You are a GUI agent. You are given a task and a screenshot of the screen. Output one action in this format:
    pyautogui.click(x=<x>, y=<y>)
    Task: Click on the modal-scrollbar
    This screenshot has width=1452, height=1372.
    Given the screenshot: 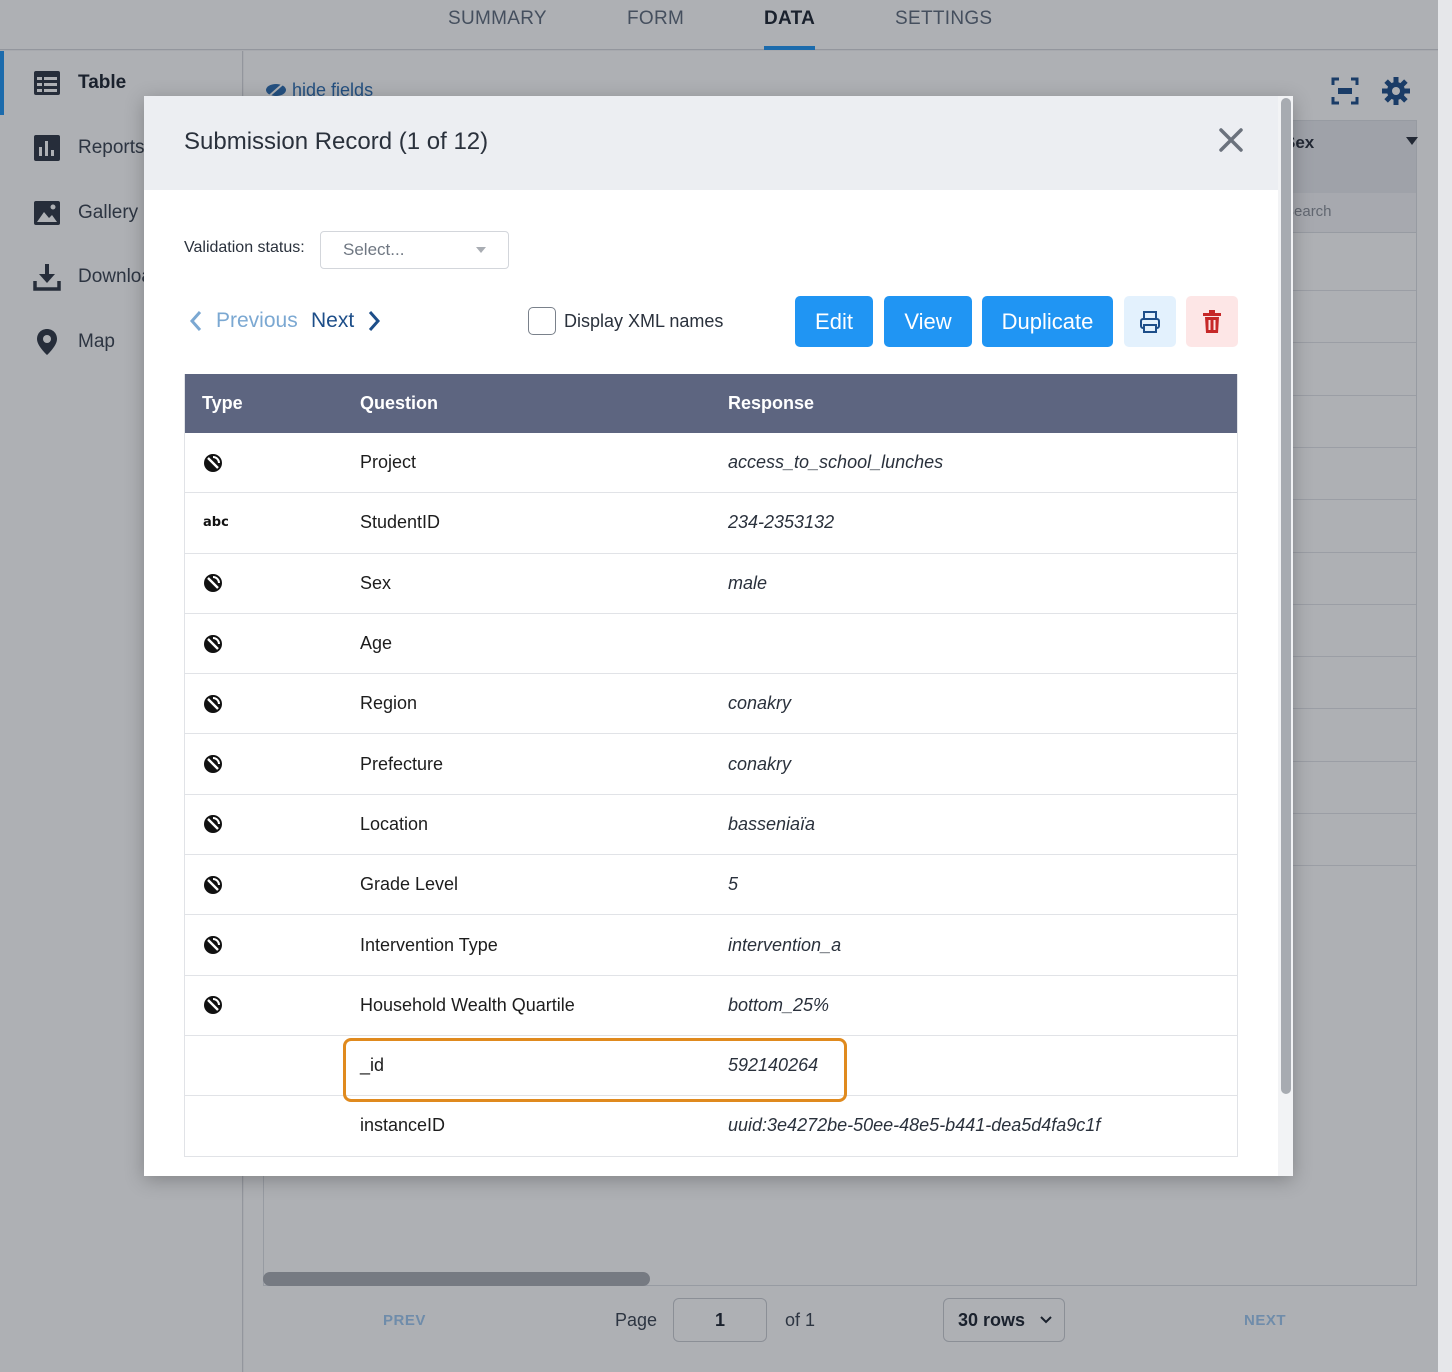 What is the action you would take?
    pyautogui.click(x=1285, y=636)
    